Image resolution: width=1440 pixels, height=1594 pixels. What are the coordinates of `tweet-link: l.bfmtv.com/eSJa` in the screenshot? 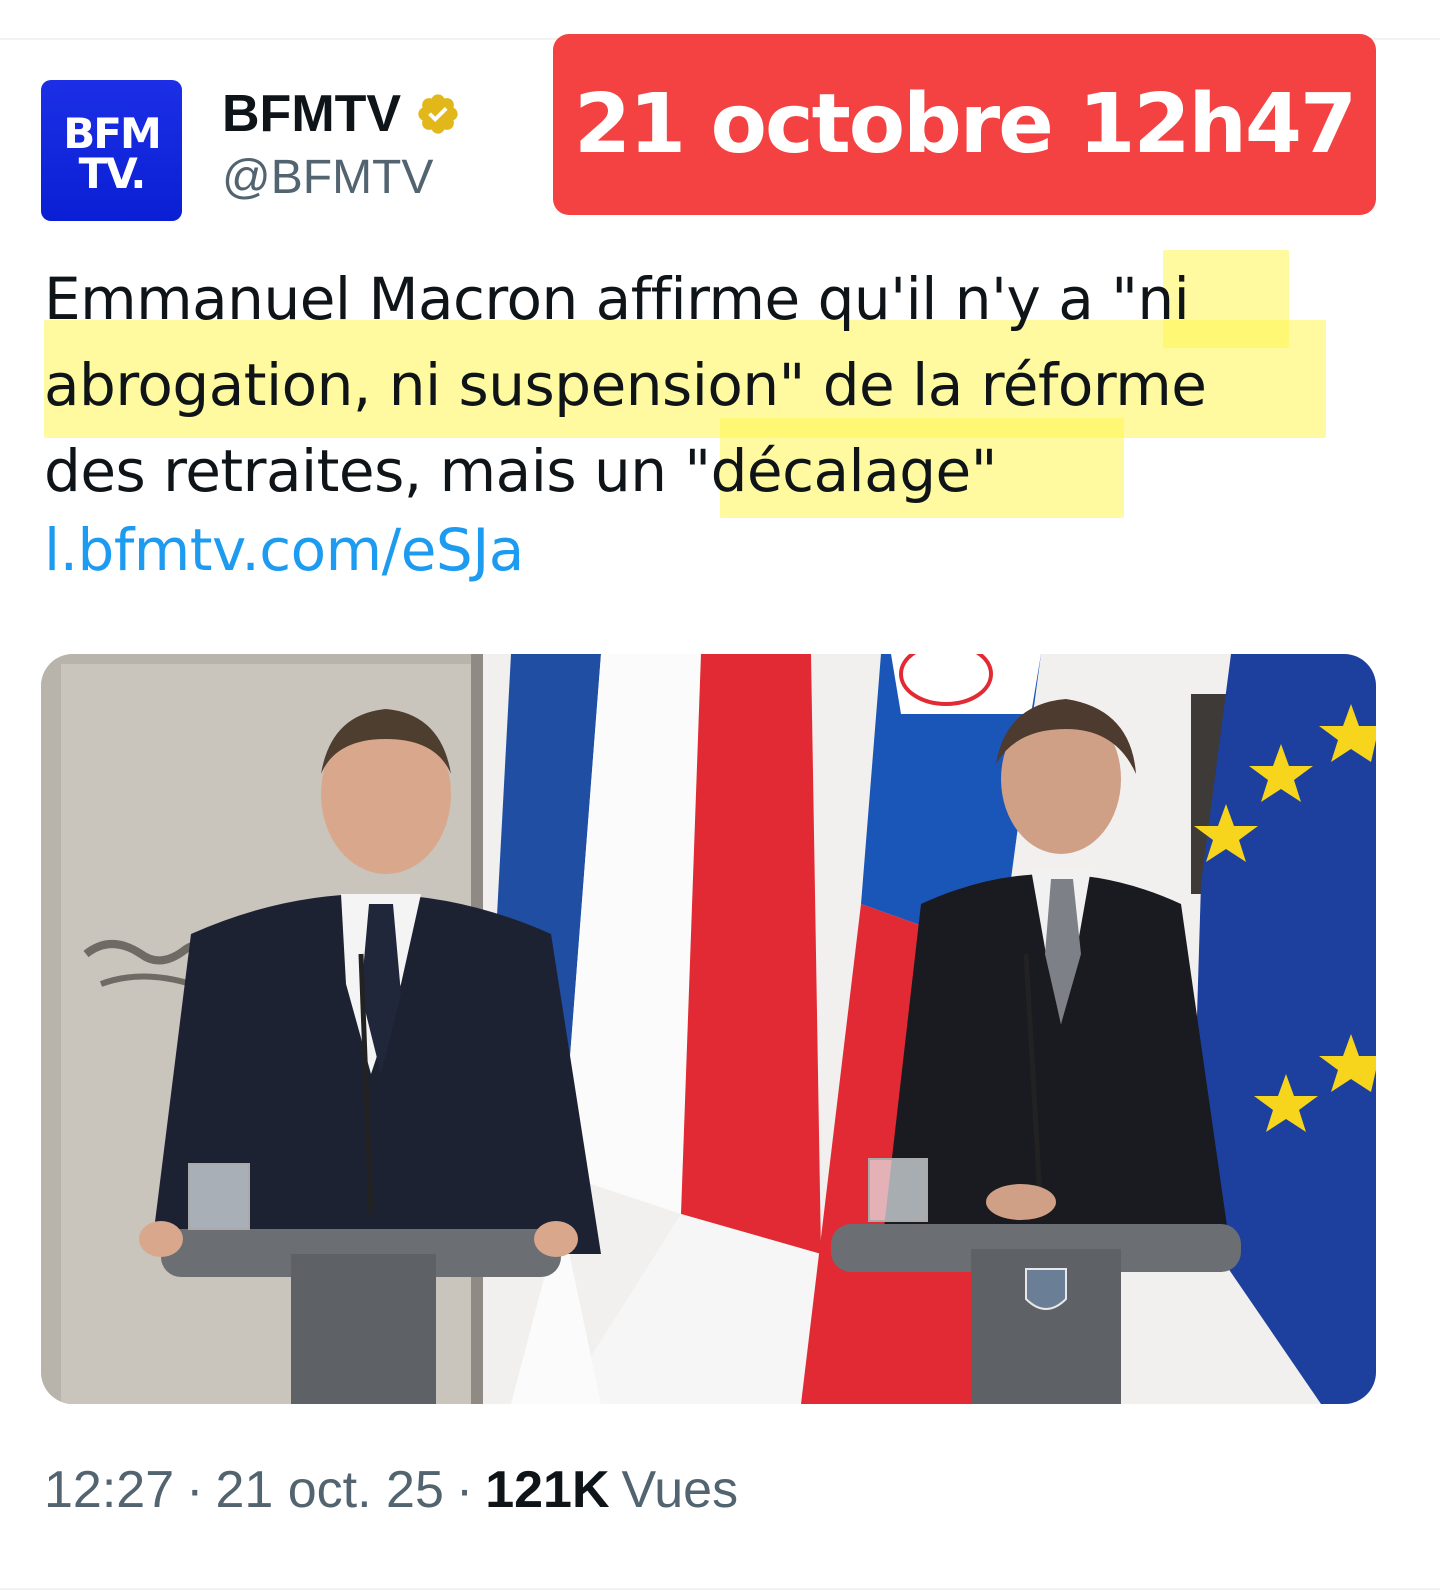 It's located at (284, 550).